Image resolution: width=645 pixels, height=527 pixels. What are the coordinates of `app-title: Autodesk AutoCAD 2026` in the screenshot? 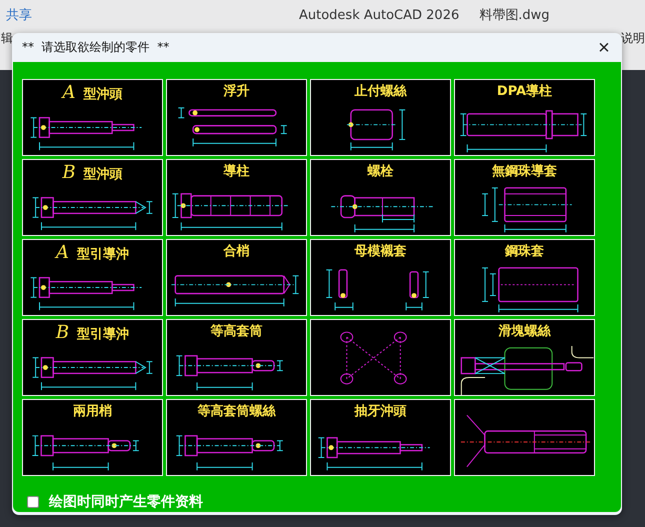 It's located at (379, 15).